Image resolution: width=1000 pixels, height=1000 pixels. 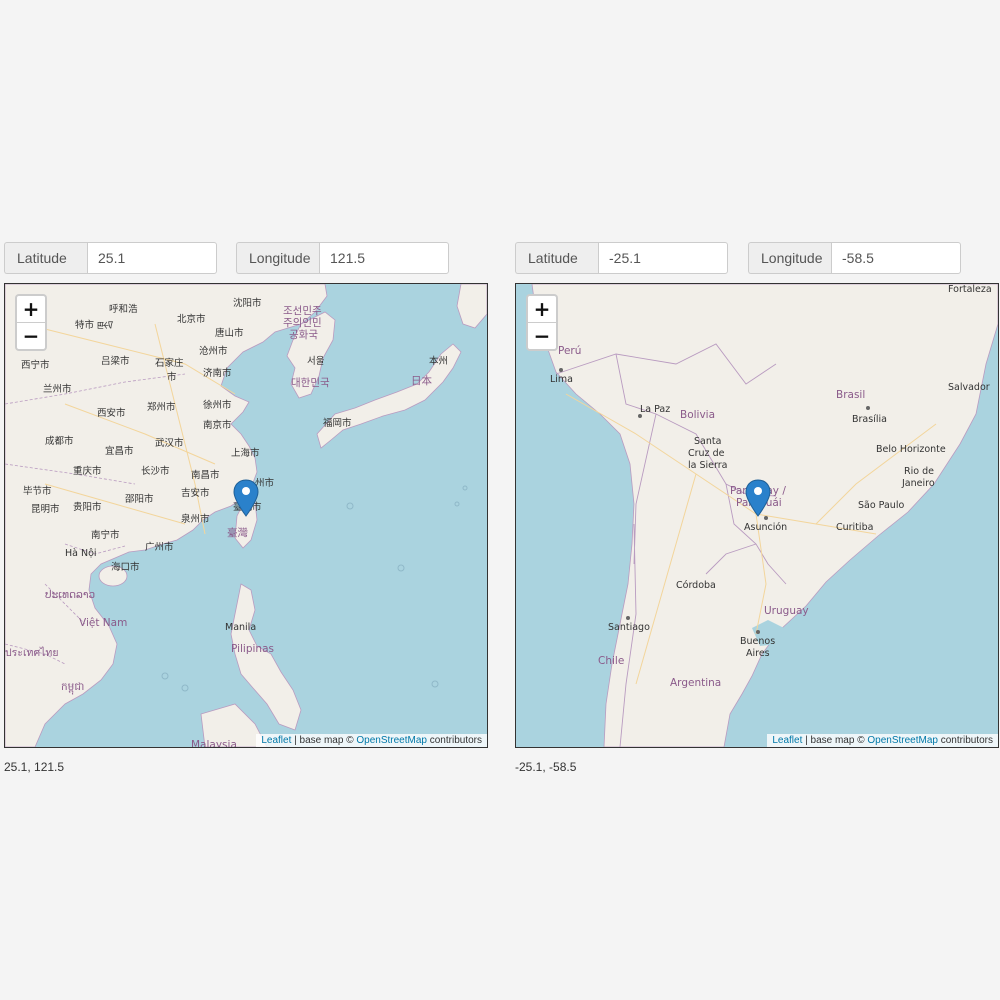 What do you see at coordinates (969, 387) in the screenshot?
I see `map-label: Salvador` at bounding box center [969, 387].